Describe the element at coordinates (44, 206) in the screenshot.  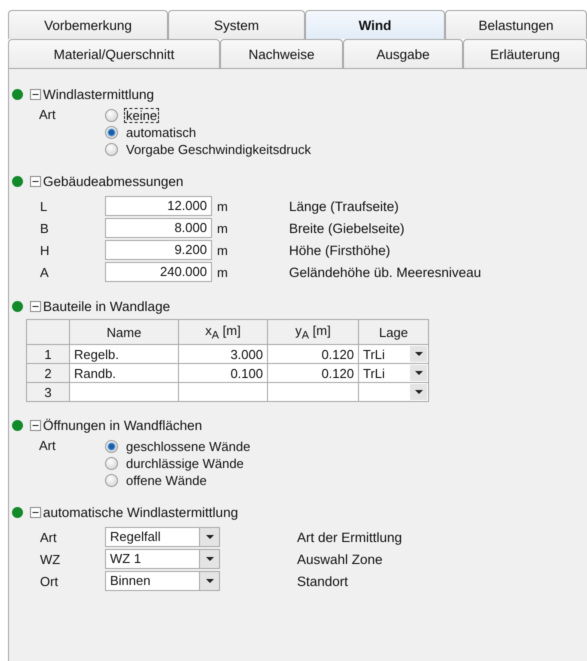
I see `field-label: L` at that location.